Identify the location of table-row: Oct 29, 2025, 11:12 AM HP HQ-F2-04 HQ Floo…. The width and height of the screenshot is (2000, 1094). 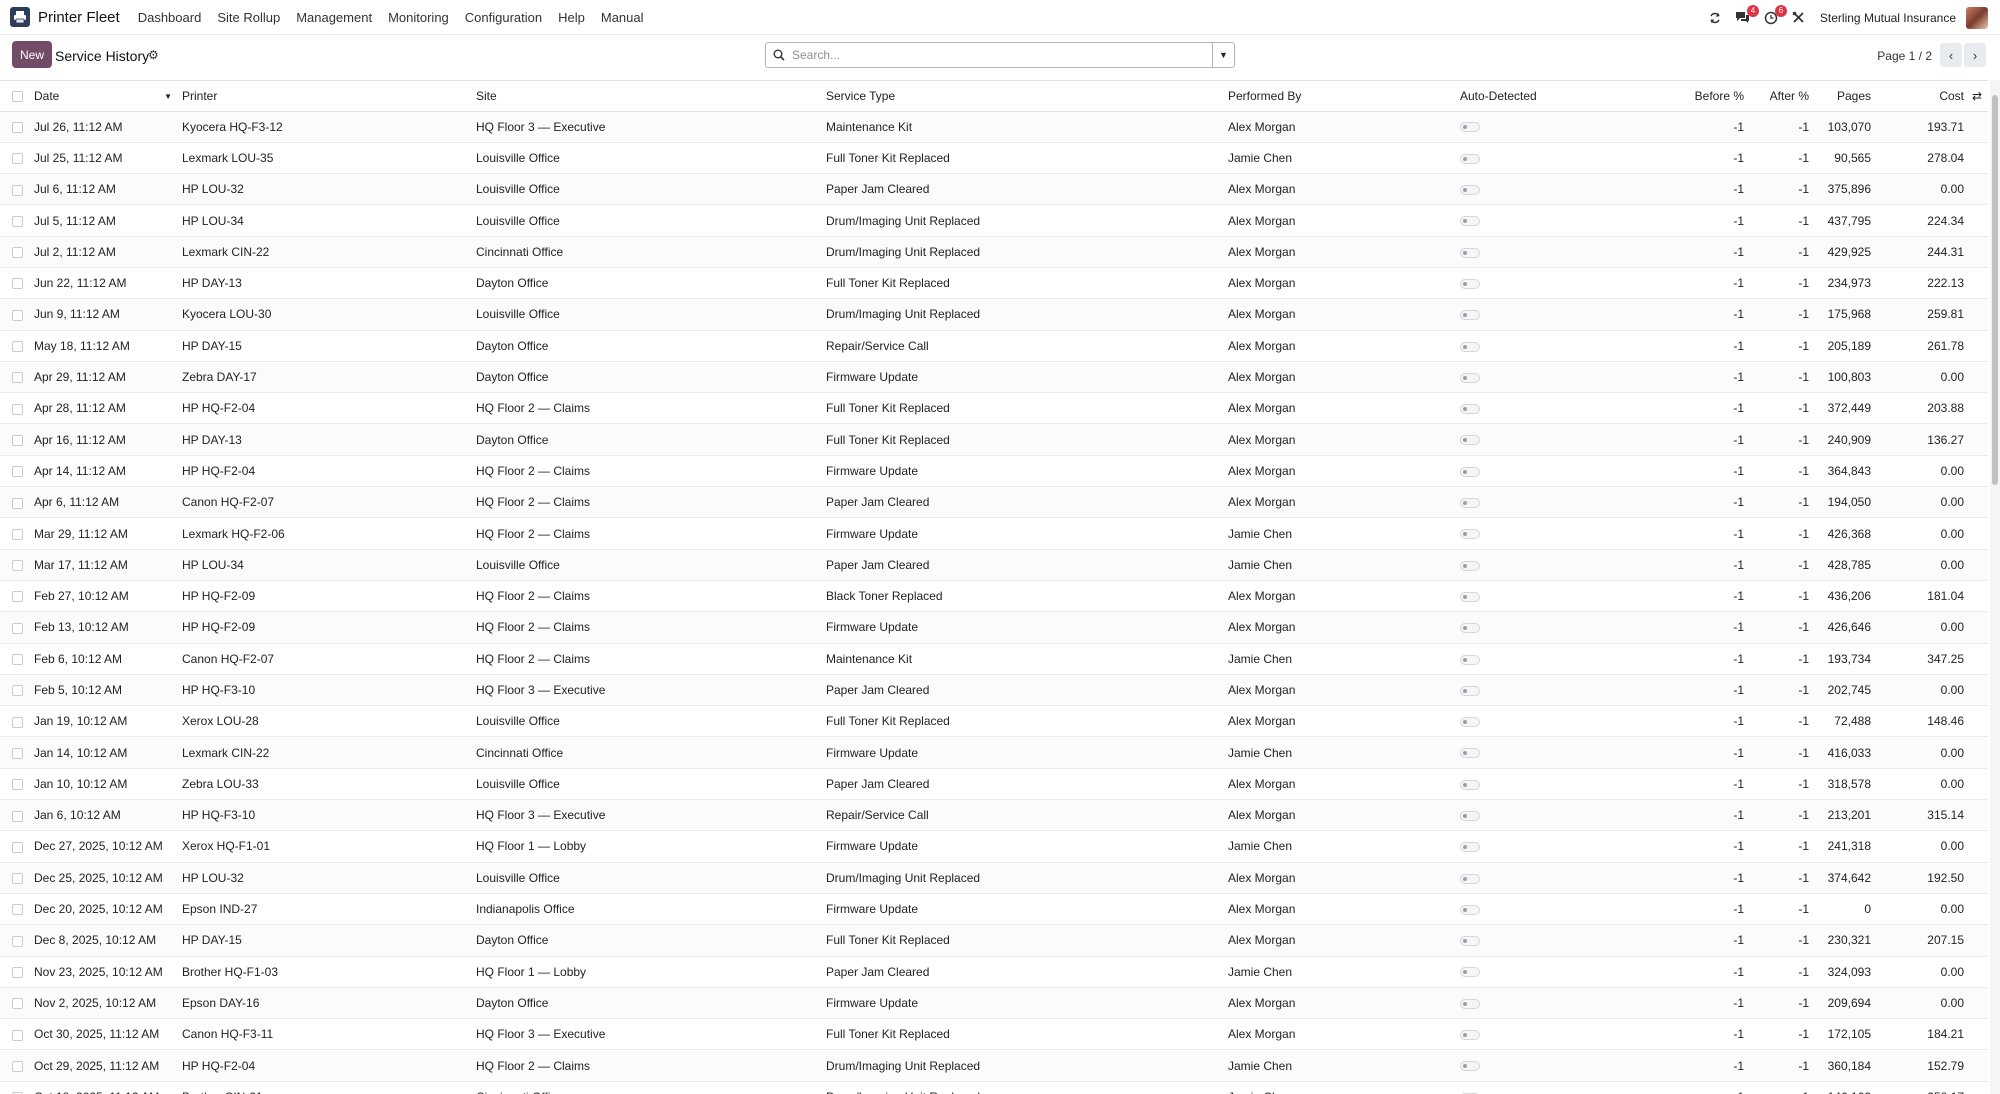
(994, 1065).